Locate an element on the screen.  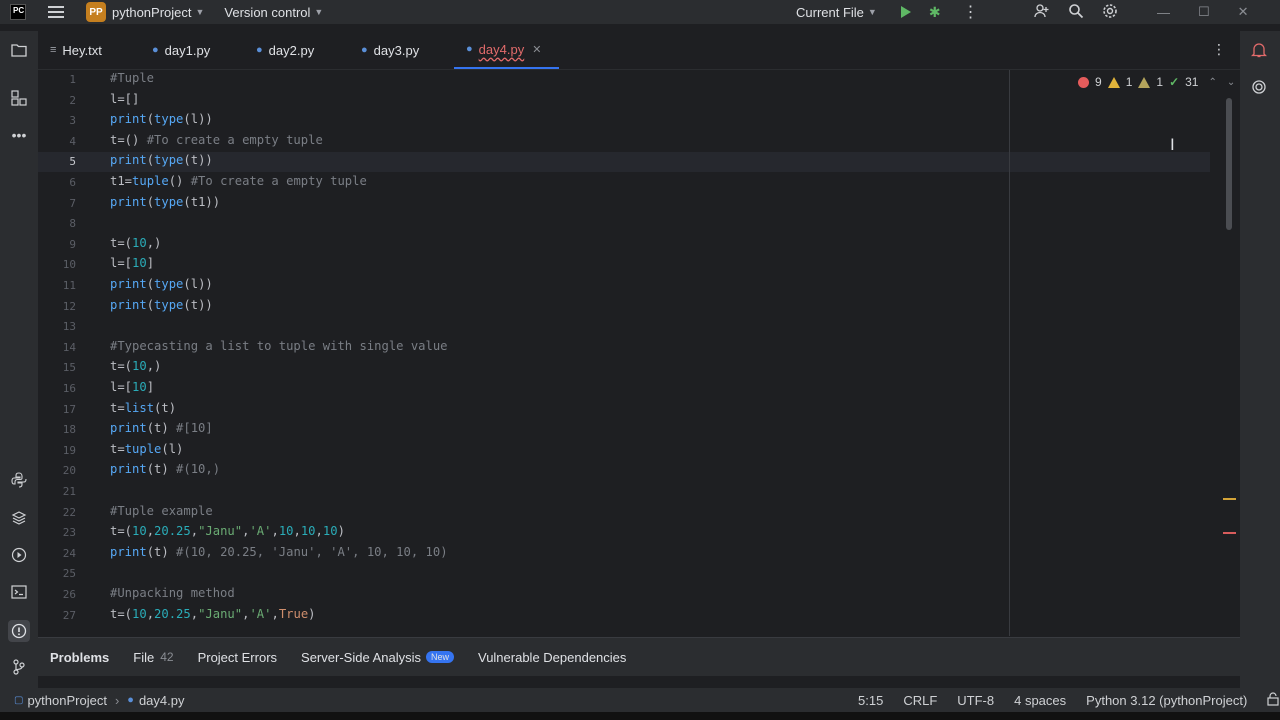
close-tab-icon: ✕ is located at coordinates (536, 49).